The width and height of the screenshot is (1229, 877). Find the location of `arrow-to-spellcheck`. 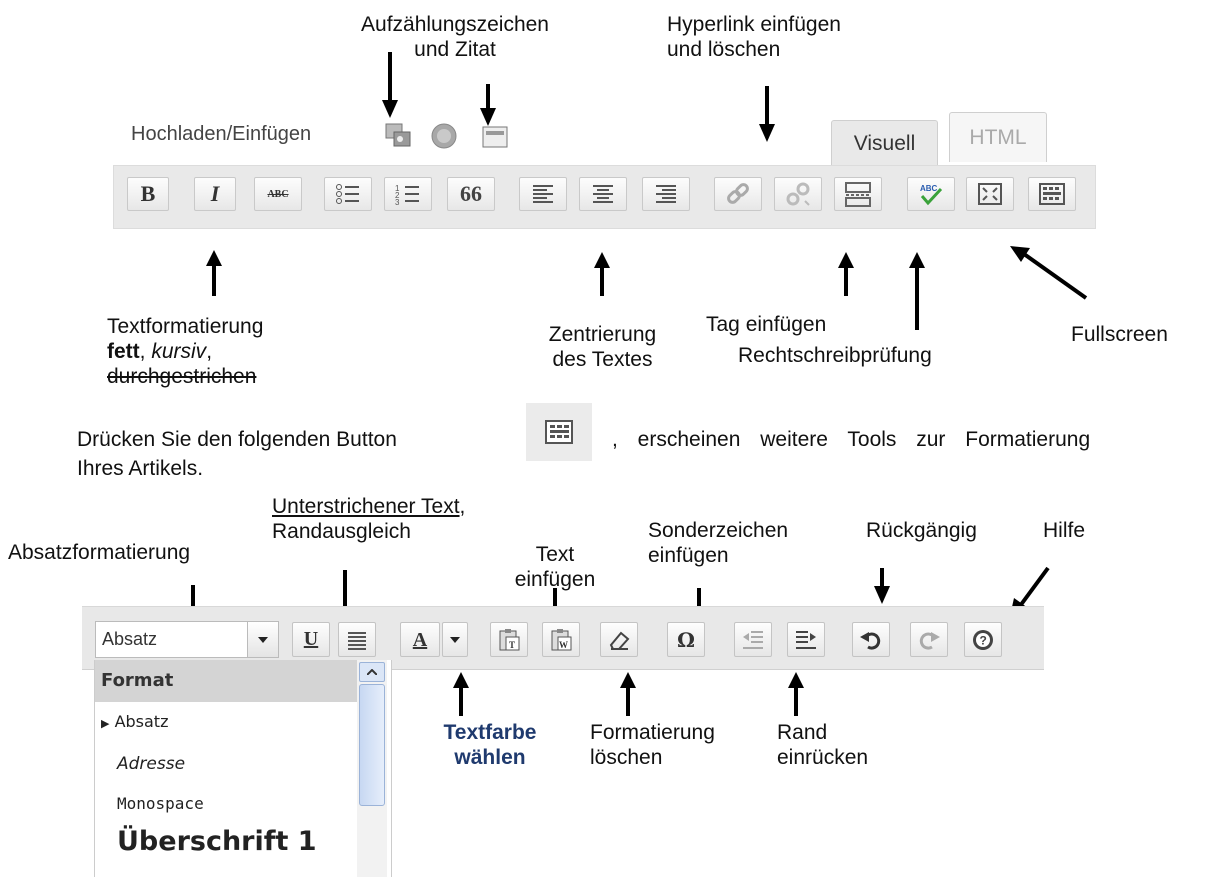

arrow-to-spellcheck is located at coordinates (917, 291).